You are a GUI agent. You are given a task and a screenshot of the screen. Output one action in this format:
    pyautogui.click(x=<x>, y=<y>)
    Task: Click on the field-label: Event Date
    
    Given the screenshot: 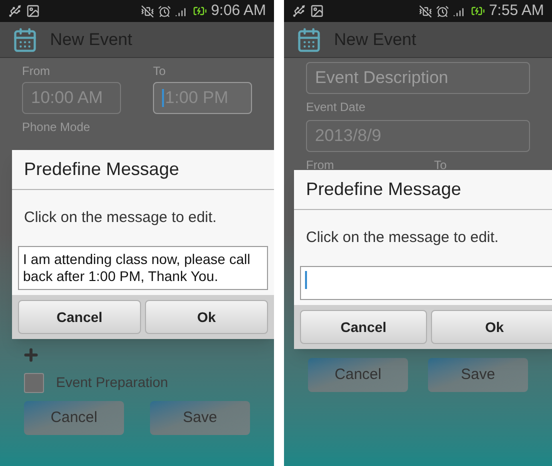 What is the action you would take?
    pyautogui.click(x=335, y=107)
    